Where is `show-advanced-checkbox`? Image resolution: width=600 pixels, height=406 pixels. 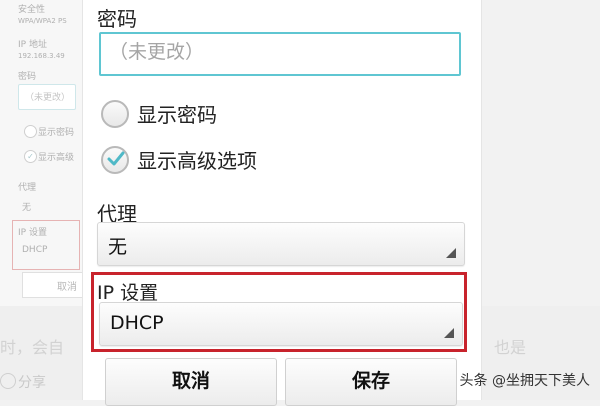
show-advanced-checkbox is located at coordinates (115, 159).